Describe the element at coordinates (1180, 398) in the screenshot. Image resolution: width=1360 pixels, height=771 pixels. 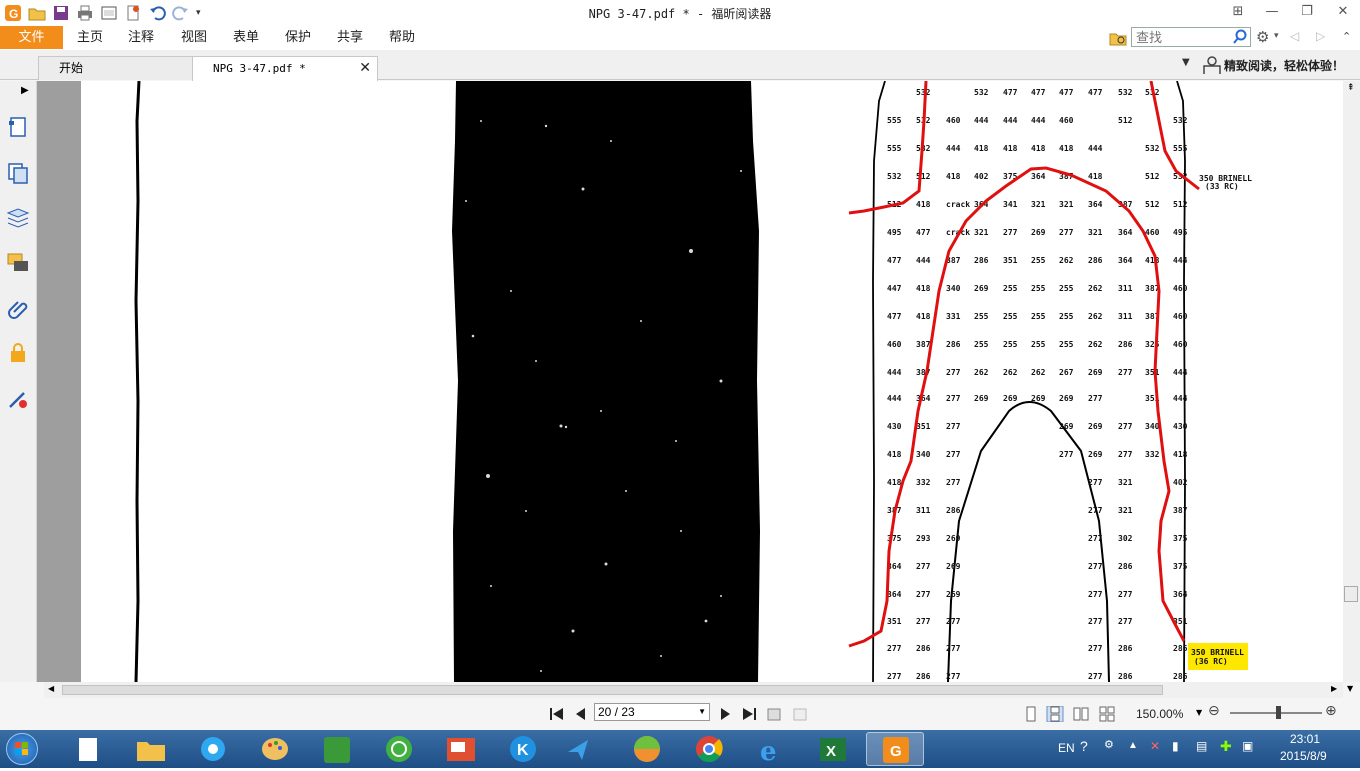
I see `hardness-value: 444` at that location.